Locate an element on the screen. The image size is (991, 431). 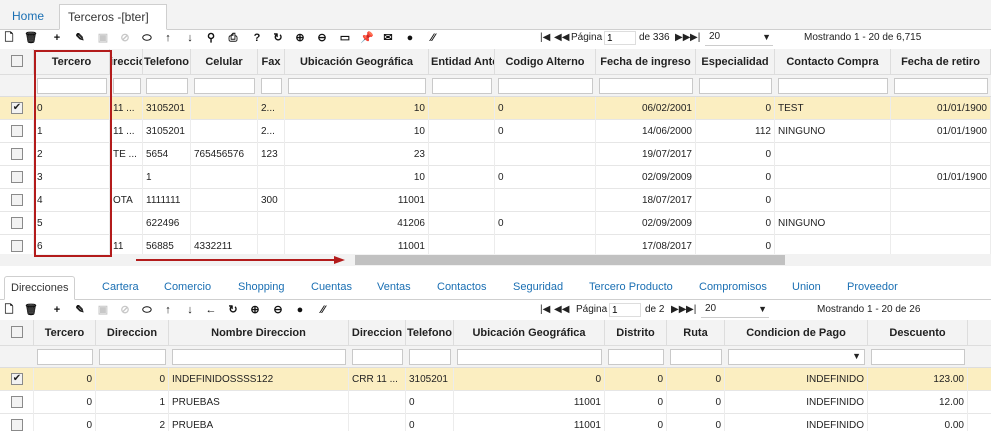
table-row: 5 622496 41206 0 02/09/2009 0 NINGUNO is located at coordinates (495, 223).